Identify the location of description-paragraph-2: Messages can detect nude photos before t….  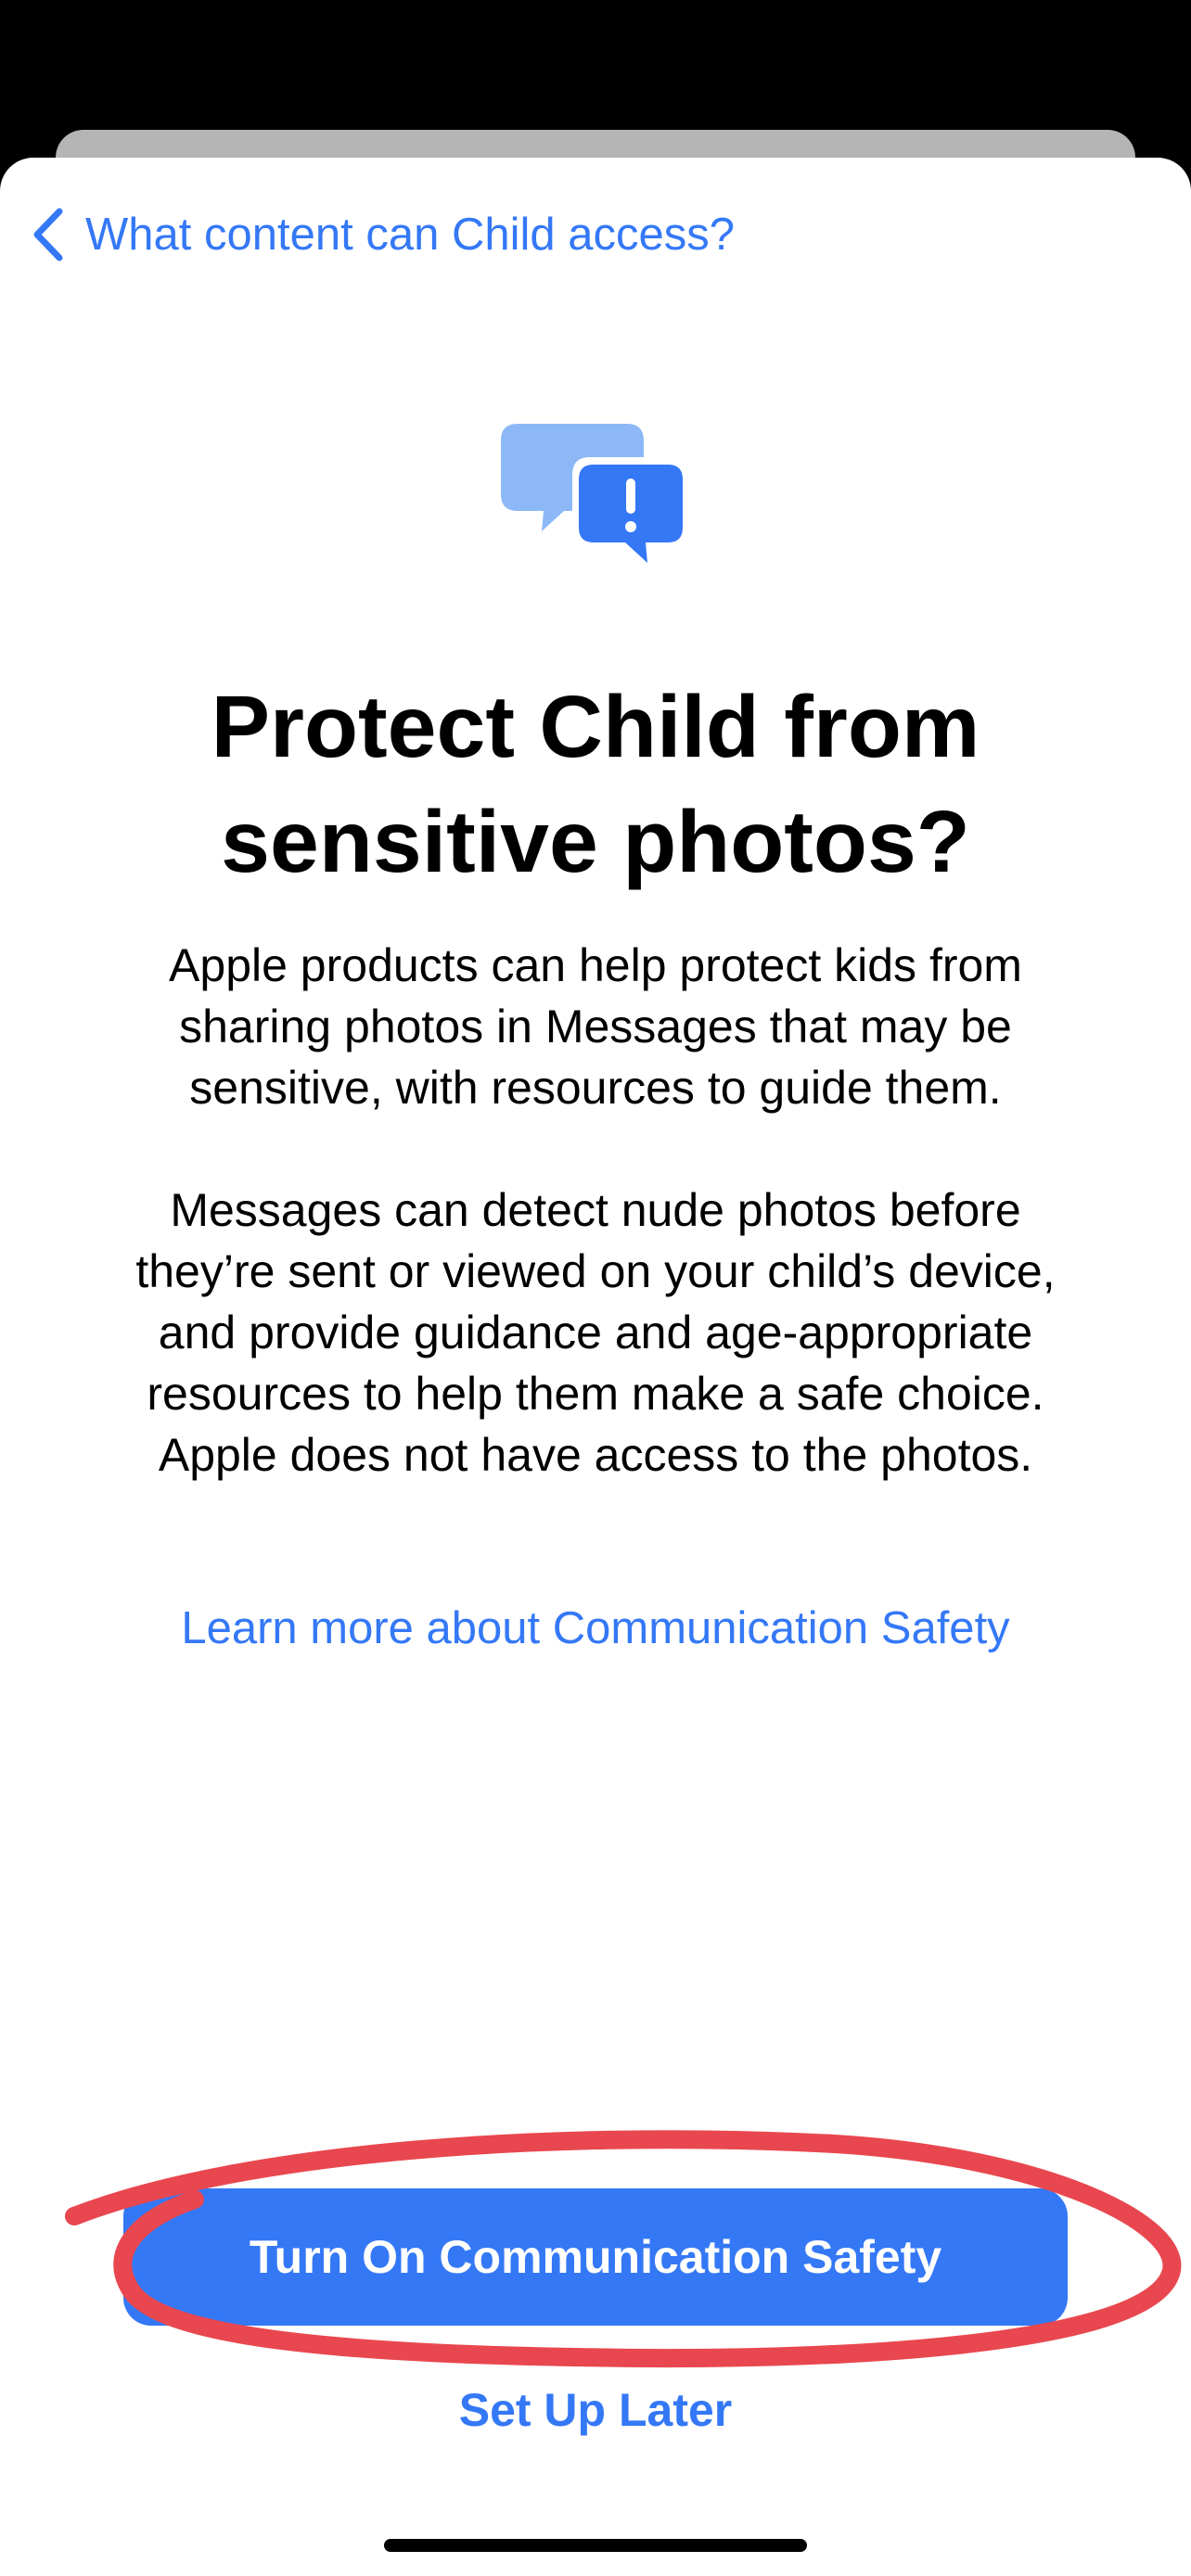
(595, 1332).